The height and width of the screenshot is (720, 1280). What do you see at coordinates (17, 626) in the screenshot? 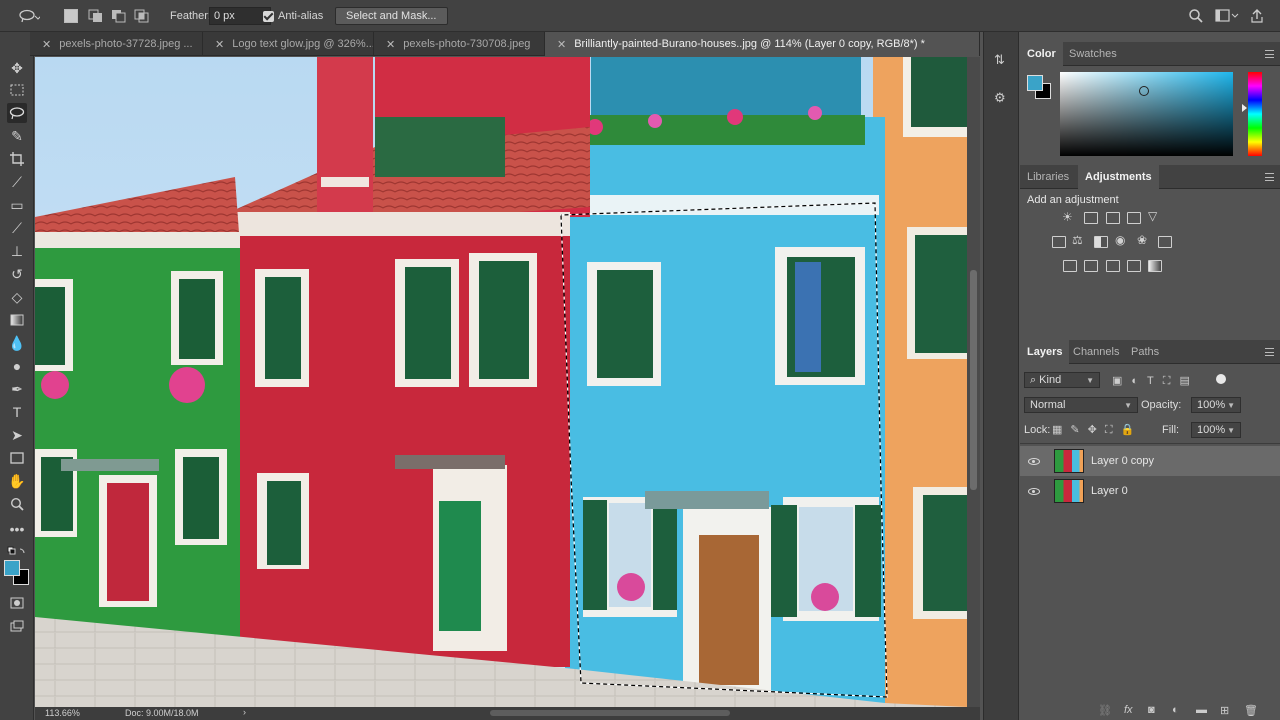
I see `screen-mode-icon` at bounding box center [17, 626].